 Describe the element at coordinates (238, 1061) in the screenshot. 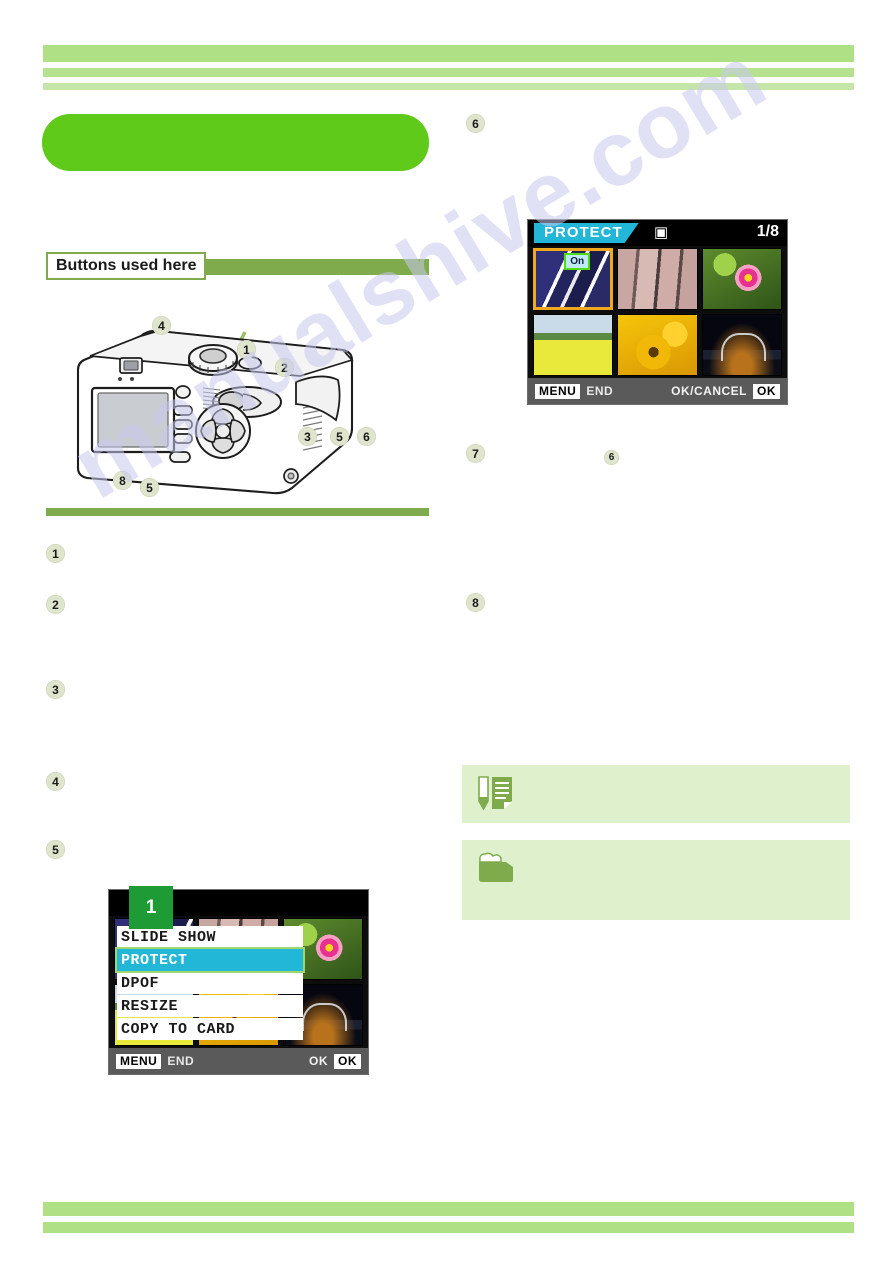

I see `lcd-menu-footer: MENU END OK OK` at that location.